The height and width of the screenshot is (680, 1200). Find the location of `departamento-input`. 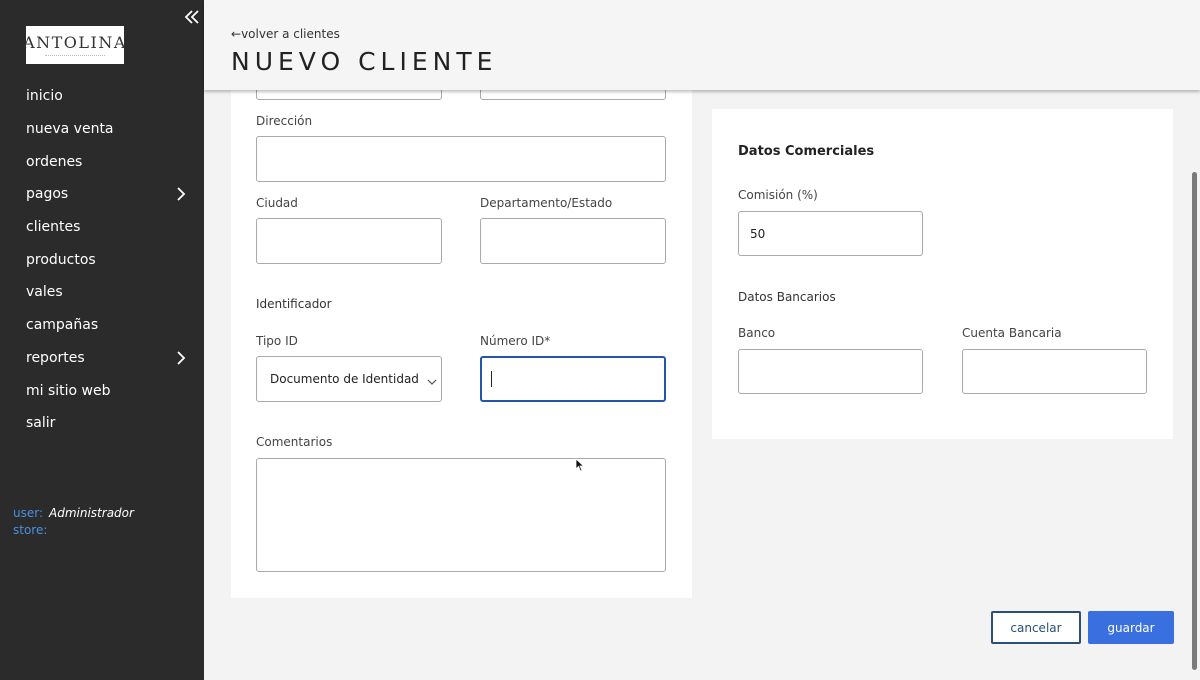

departamento-input is located at coordinates (573, 241).